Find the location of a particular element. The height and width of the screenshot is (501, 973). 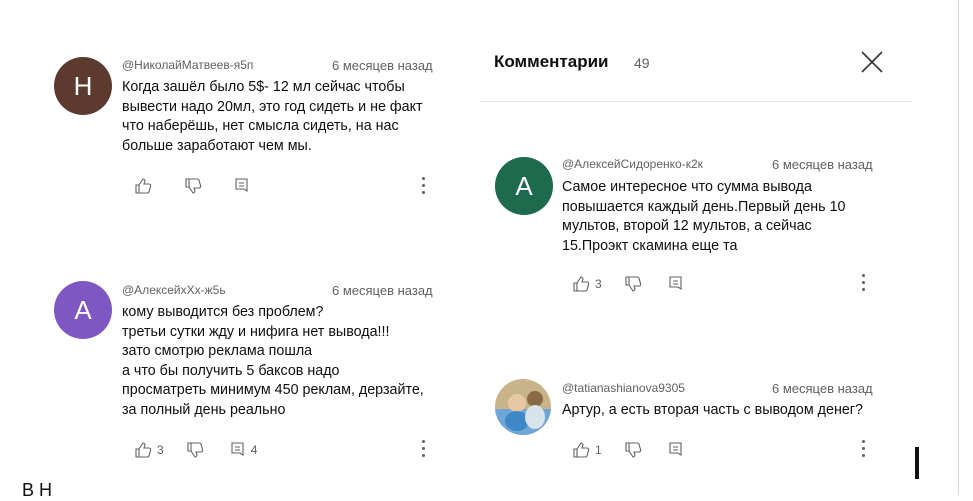

comment-actions: 1 is located at coordinates (628, 450).